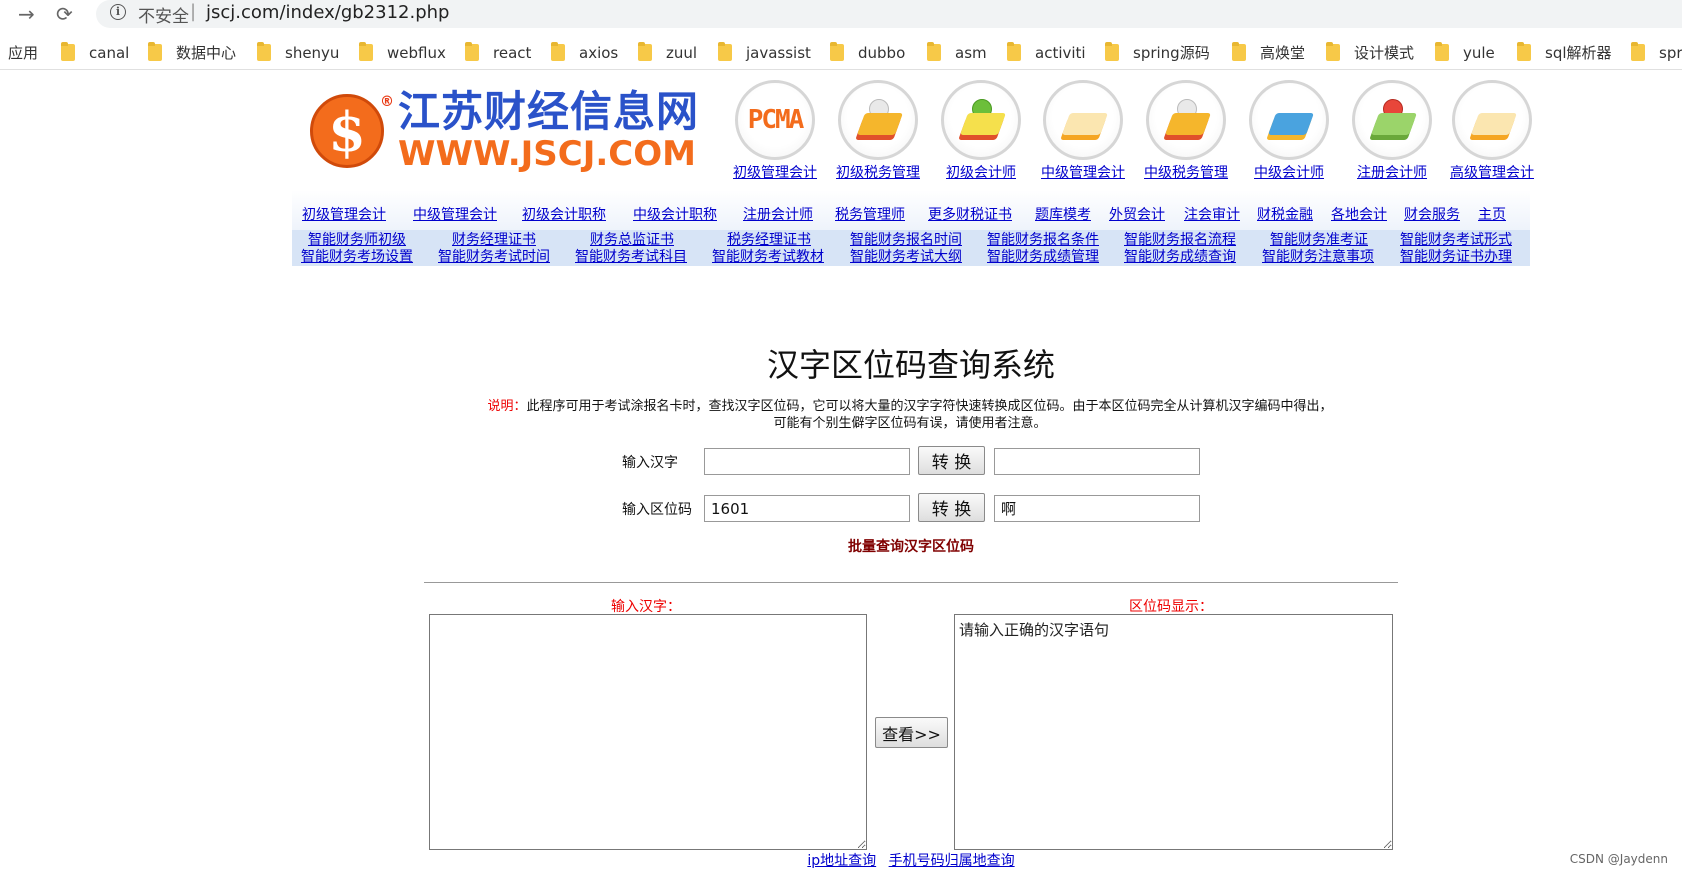  Describe the element at coordinates (1083, 131) in the screenshot. I see `cert-item: 中级管理会计` at that location.